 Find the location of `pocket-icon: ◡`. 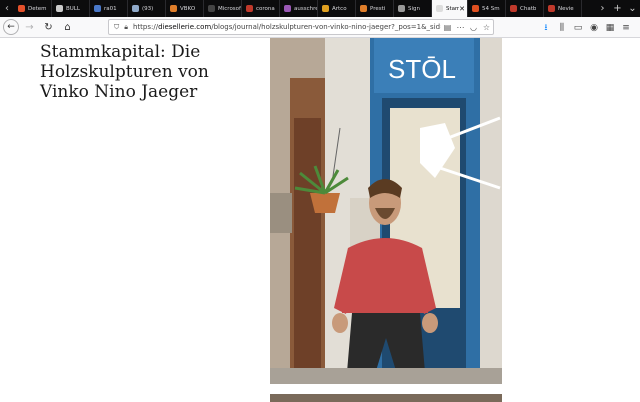

pocket-icon: ◡ is located at coordinates (473, 27).